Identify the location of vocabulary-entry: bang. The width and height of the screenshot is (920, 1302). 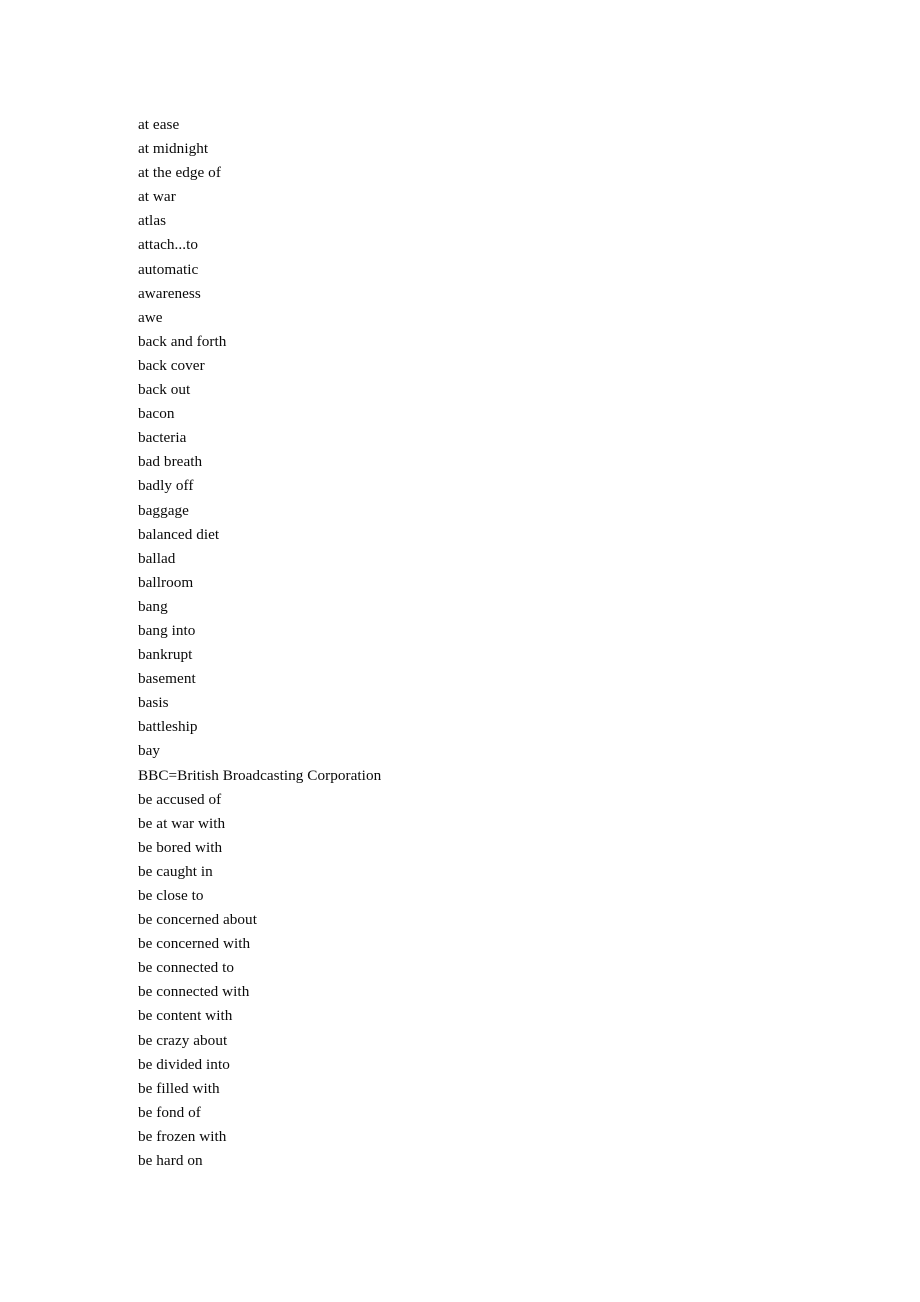
(153, 606).